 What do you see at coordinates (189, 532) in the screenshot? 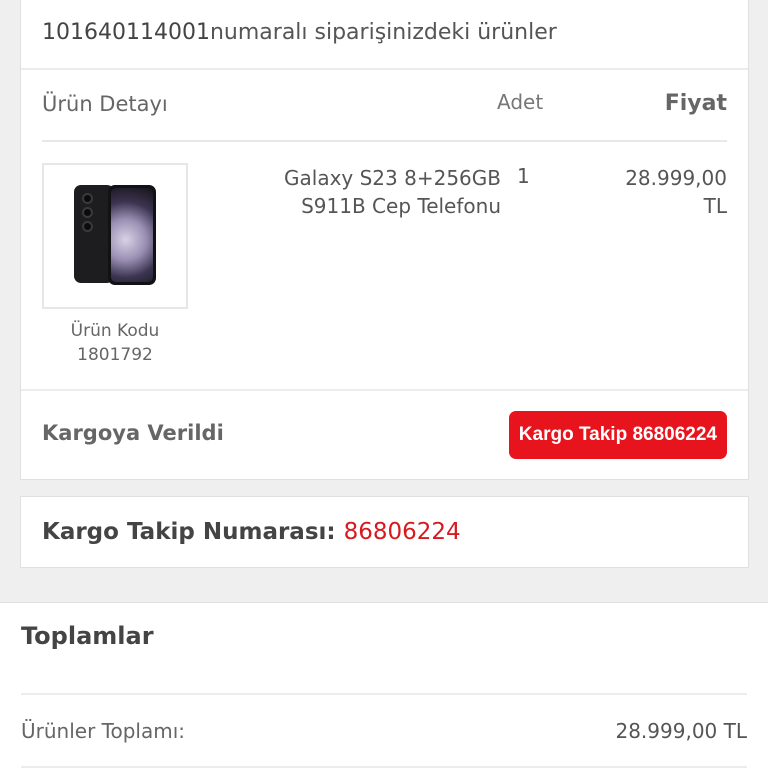
I see `tracking-number-label: Kargo Takip Numarası:` at bounding box center [189, 532].